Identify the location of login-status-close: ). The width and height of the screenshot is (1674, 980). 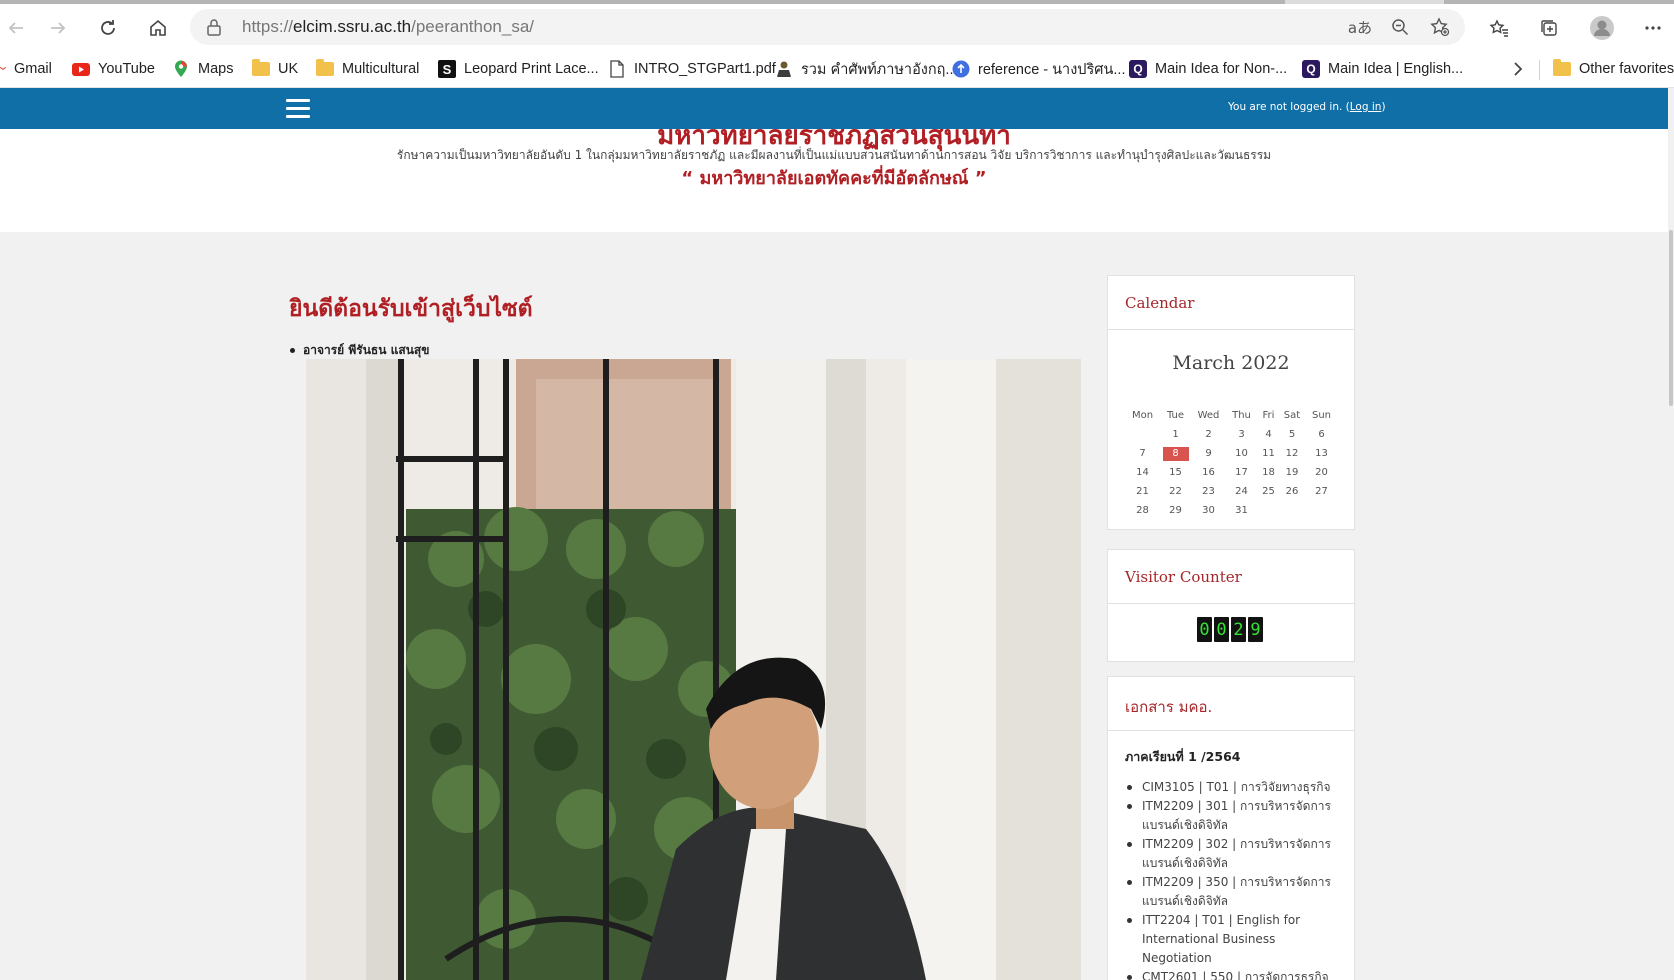
(1383, 107).